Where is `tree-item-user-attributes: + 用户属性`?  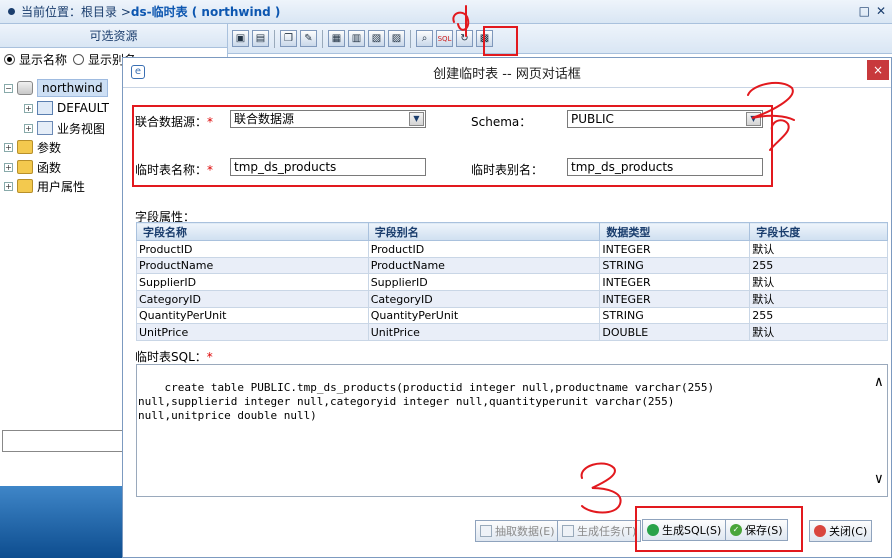
tree-item-user-attributes: + 用户属性 is located at coordinates (44, 186).